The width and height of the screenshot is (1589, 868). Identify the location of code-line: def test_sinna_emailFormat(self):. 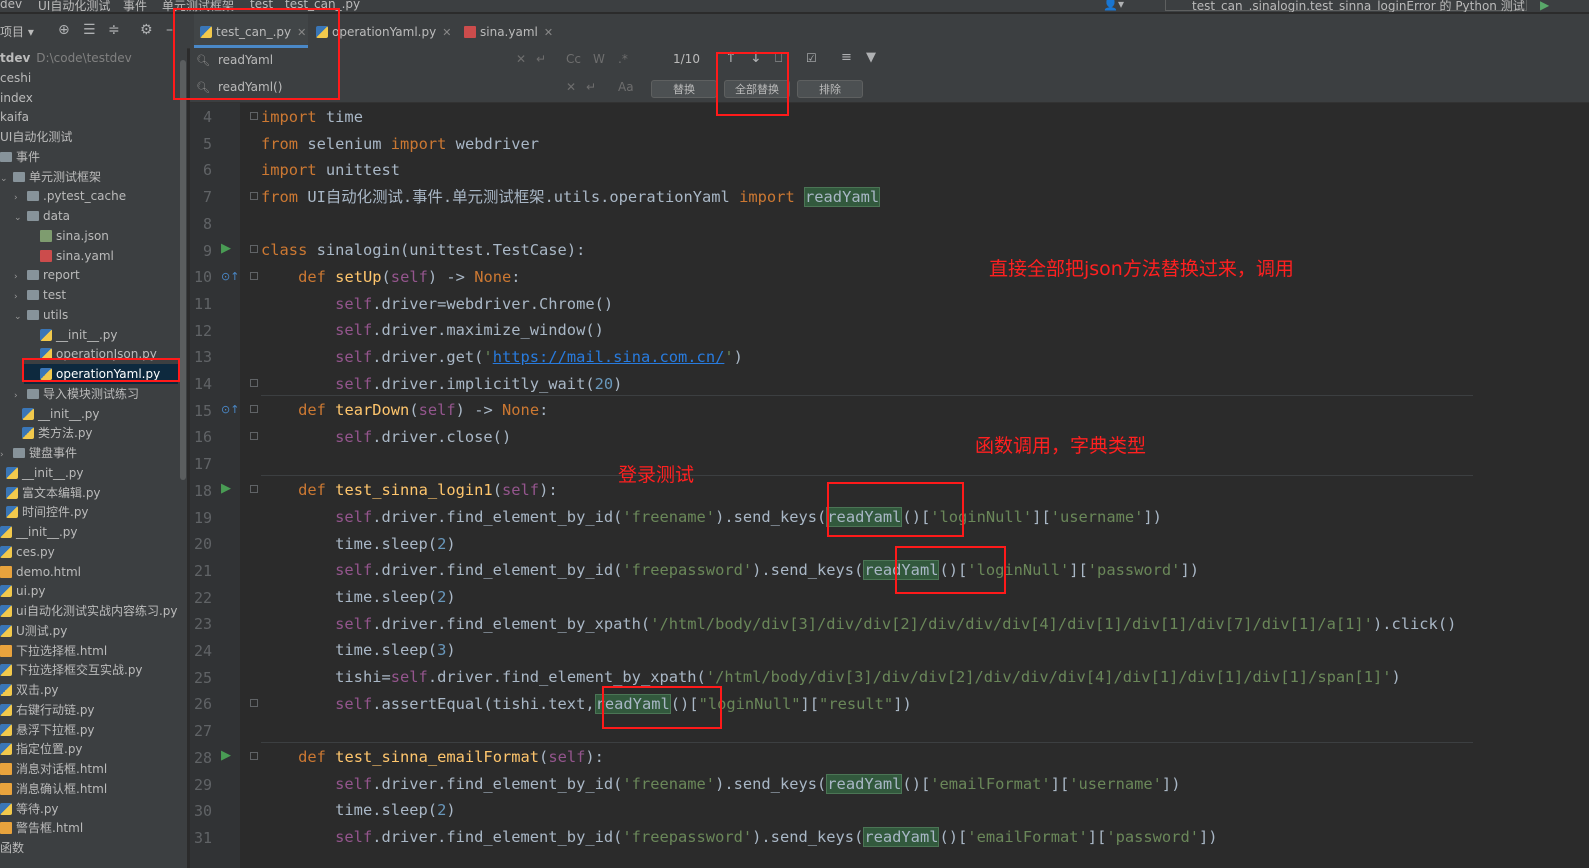
(451, 757).